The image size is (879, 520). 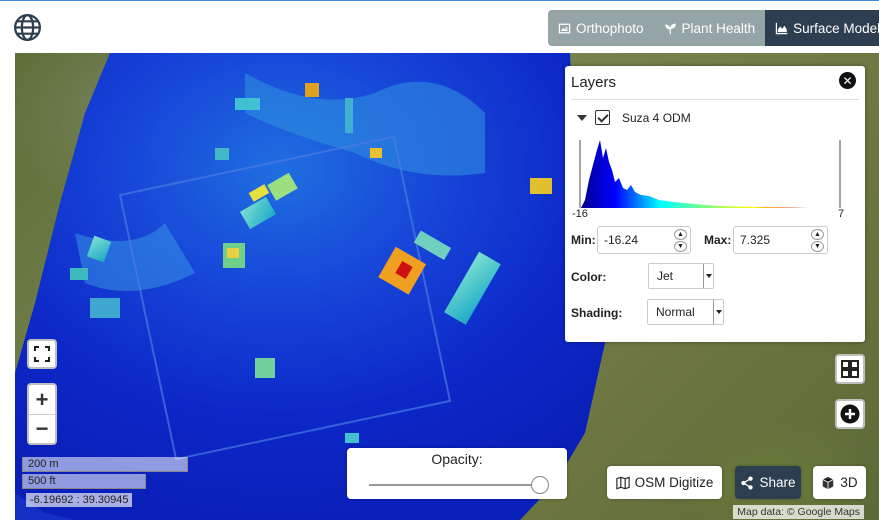 What do you see at coordinates (454, 485) in the screenshot?
I see `opacity-slider-track` at bounding box center [454, 485].